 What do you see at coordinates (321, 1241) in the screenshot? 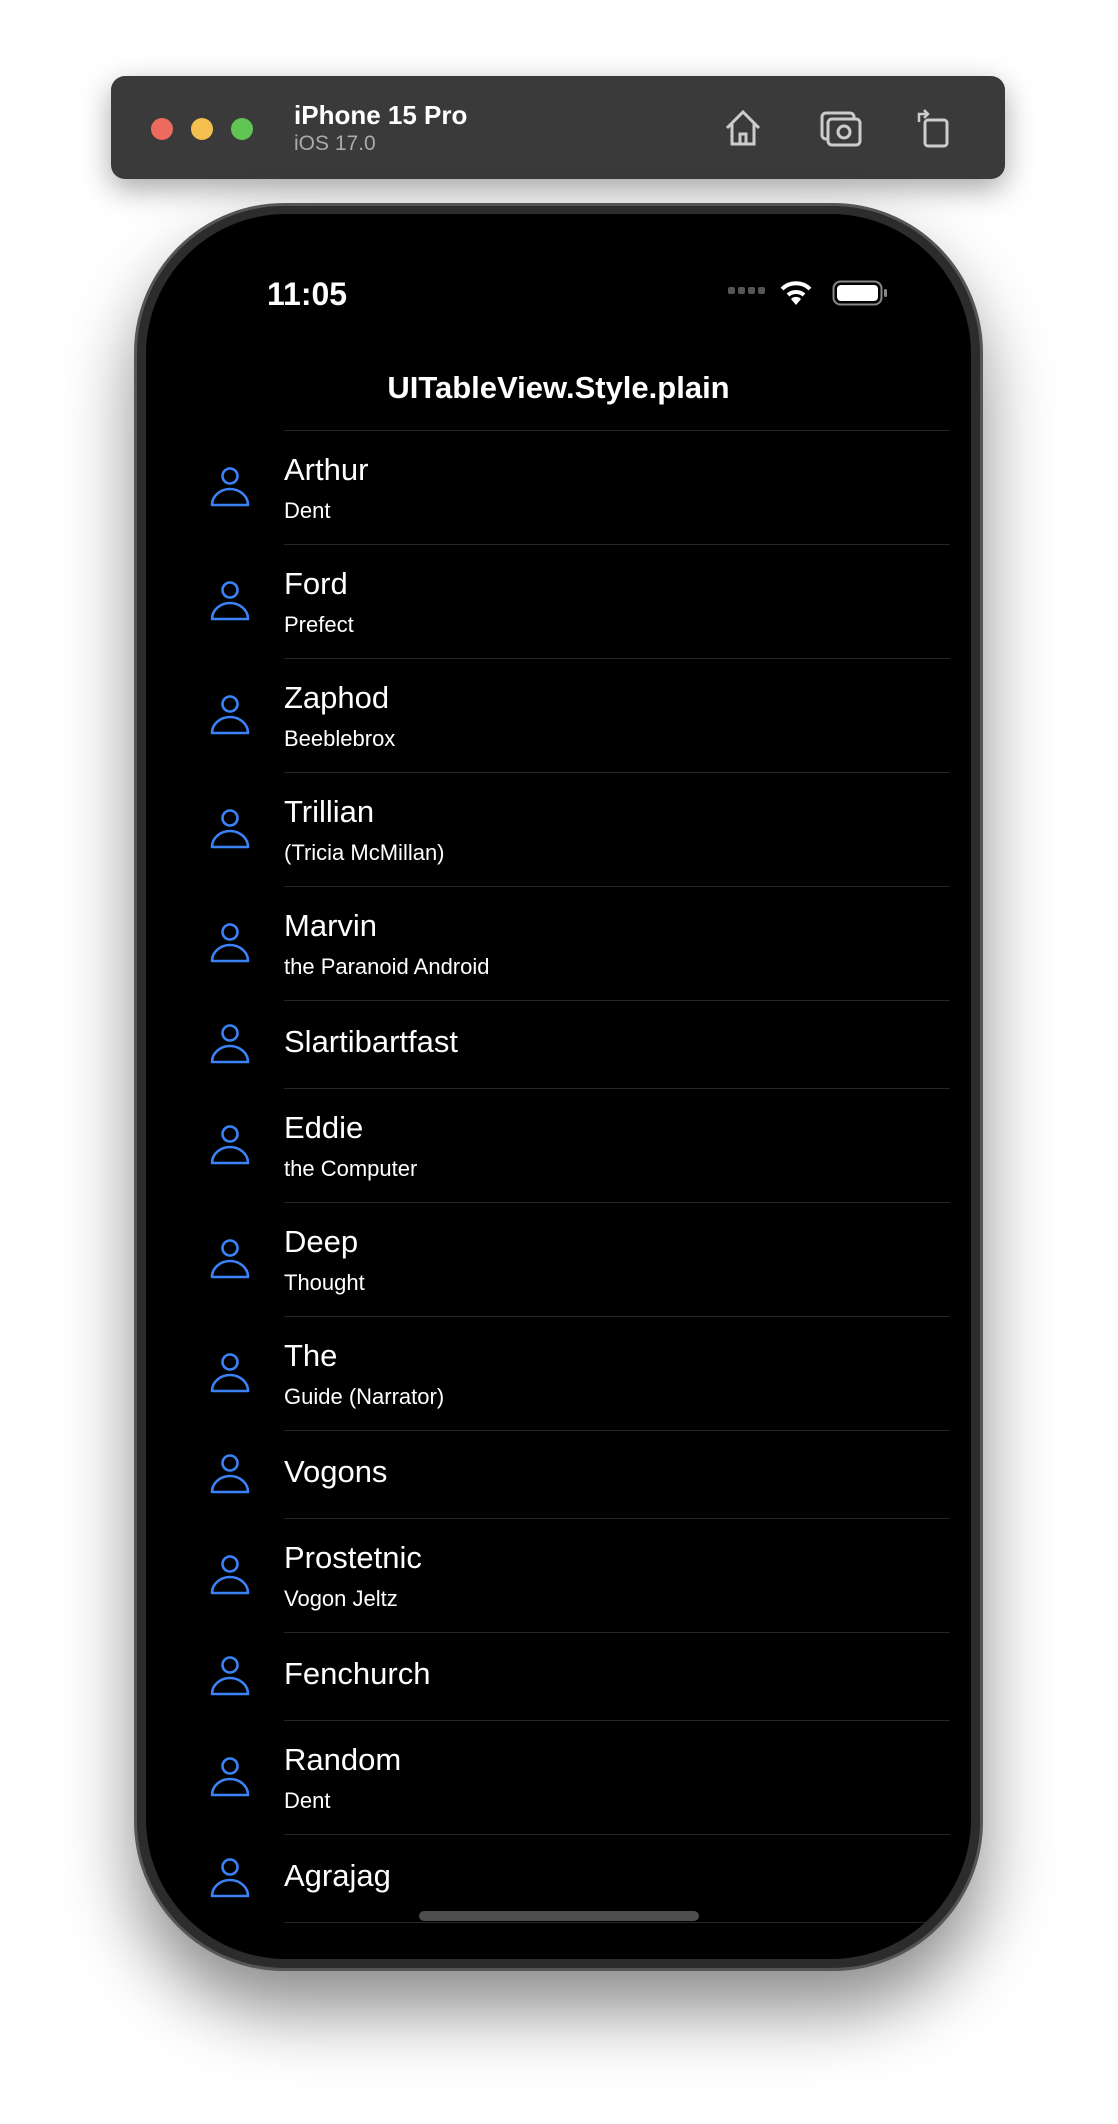
I see `row-title: Deep` at bounding box center [321, 1241].